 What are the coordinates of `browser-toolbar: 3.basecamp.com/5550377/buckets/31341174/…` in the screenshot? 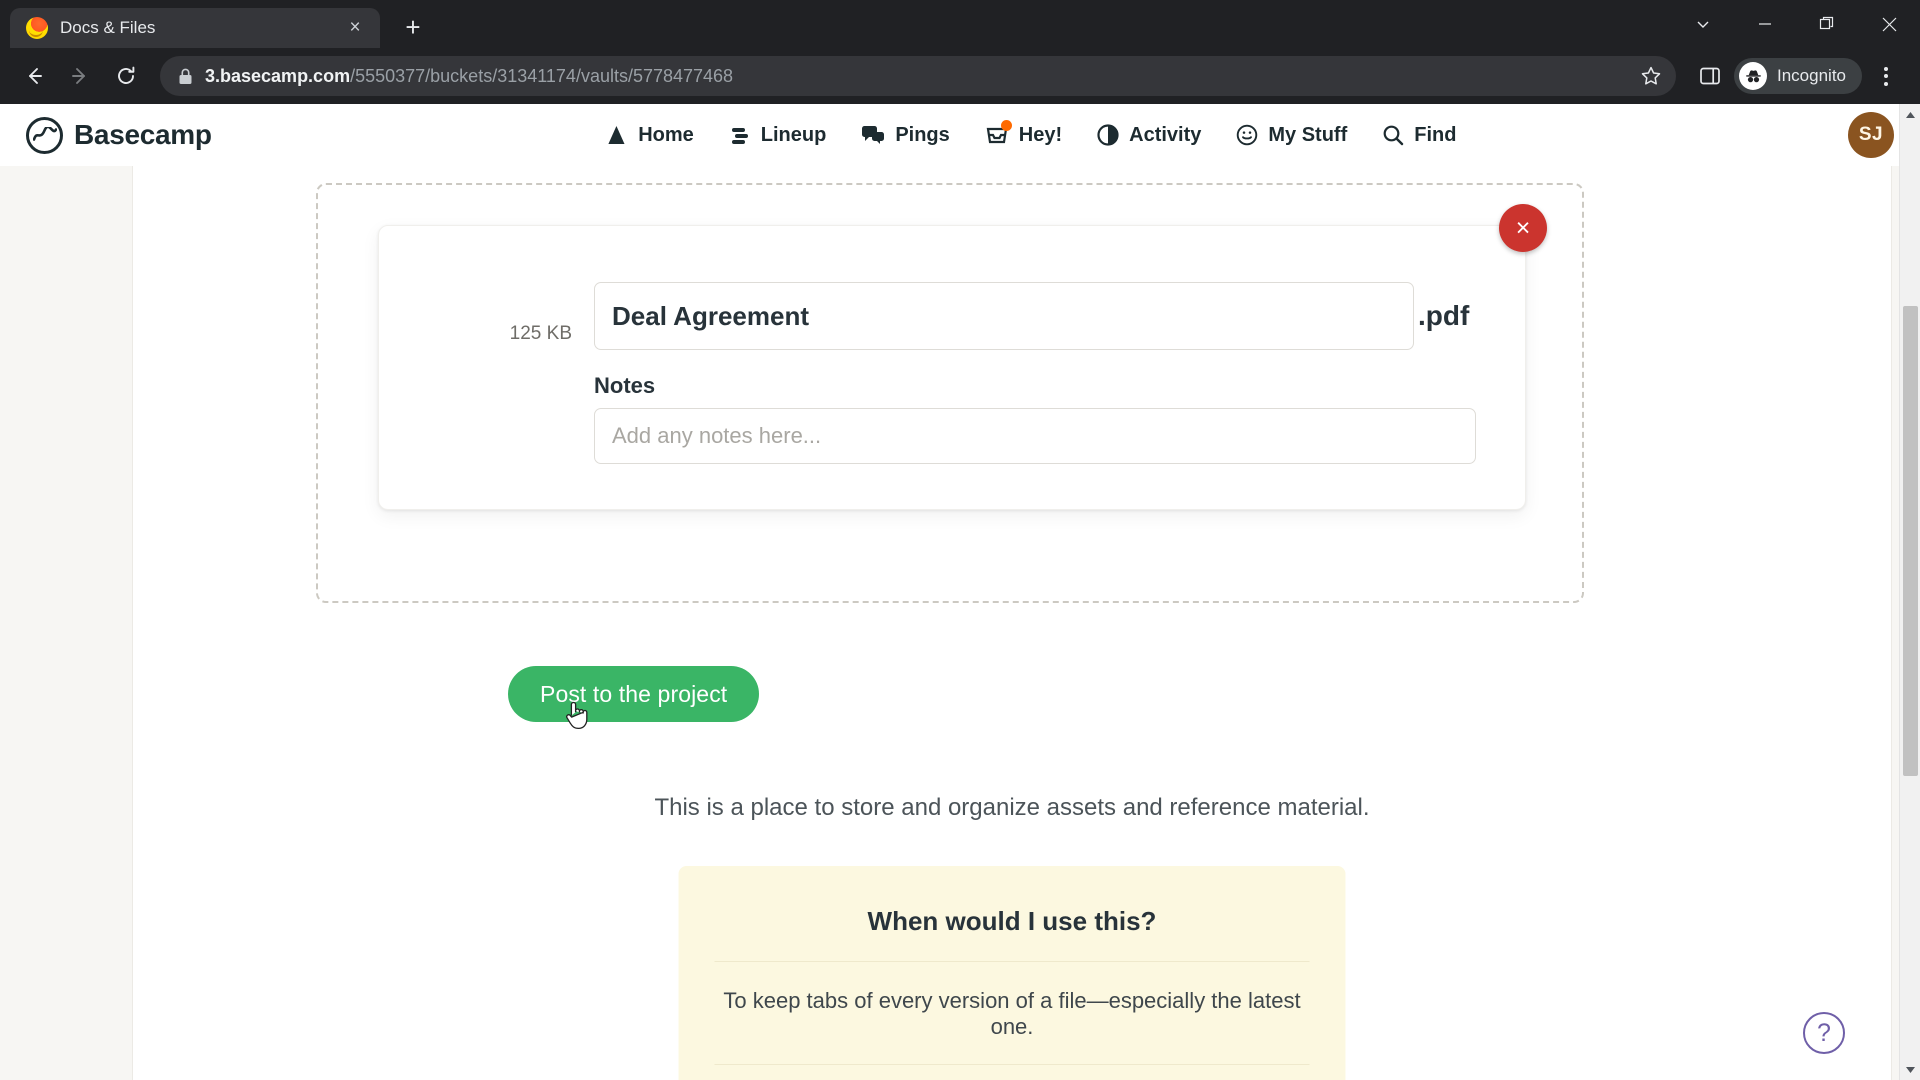 It's located at (960, 76).